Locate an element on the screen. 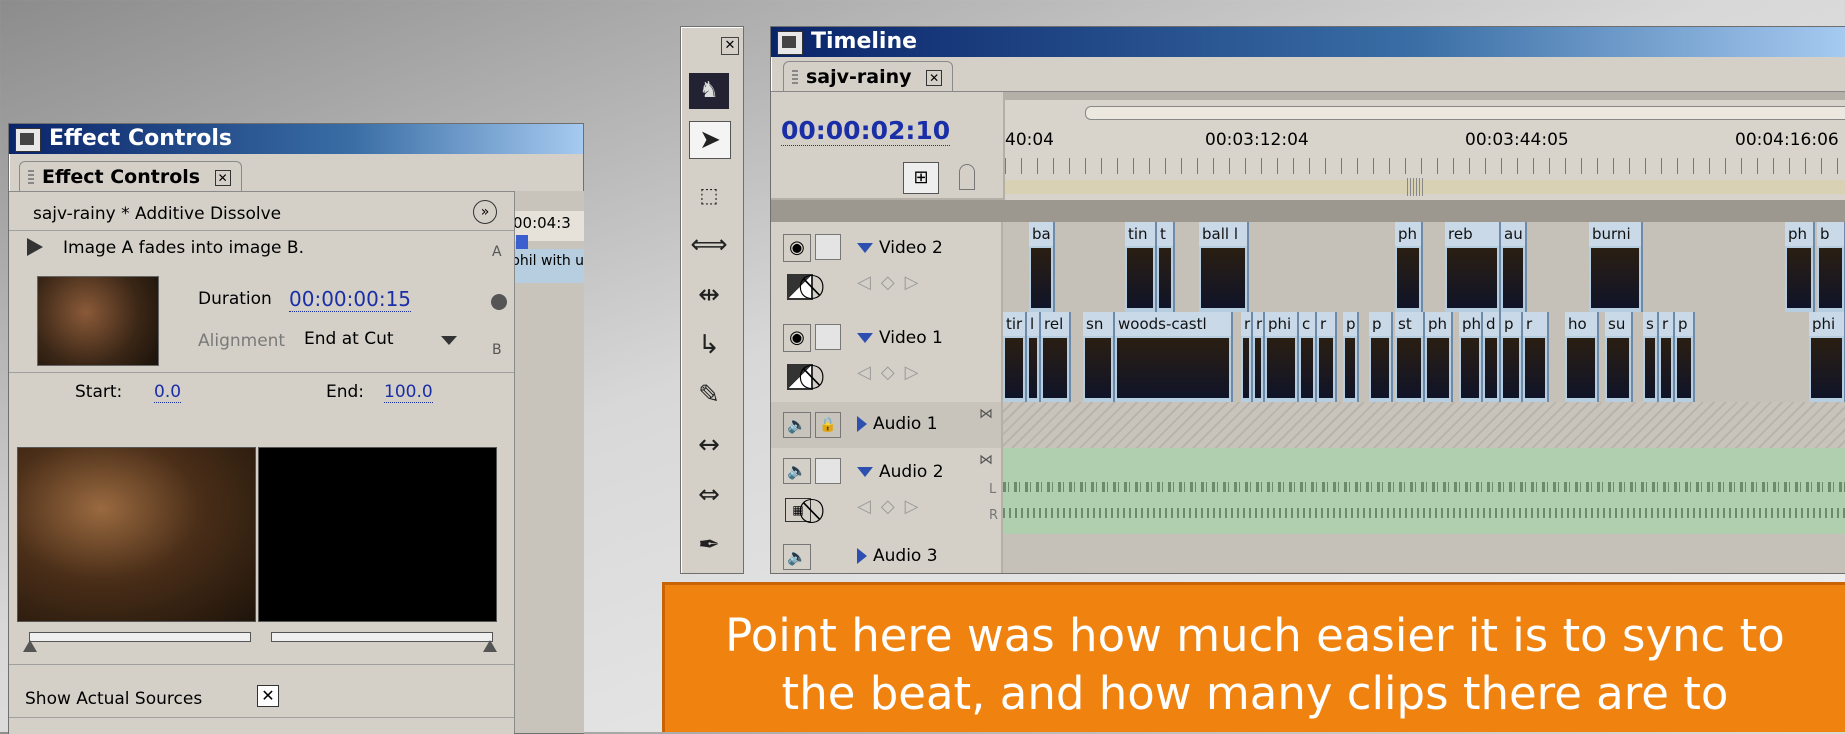 This screenshot has height=734, width=1845. clip: ba is located at coordinates (1042, 267).